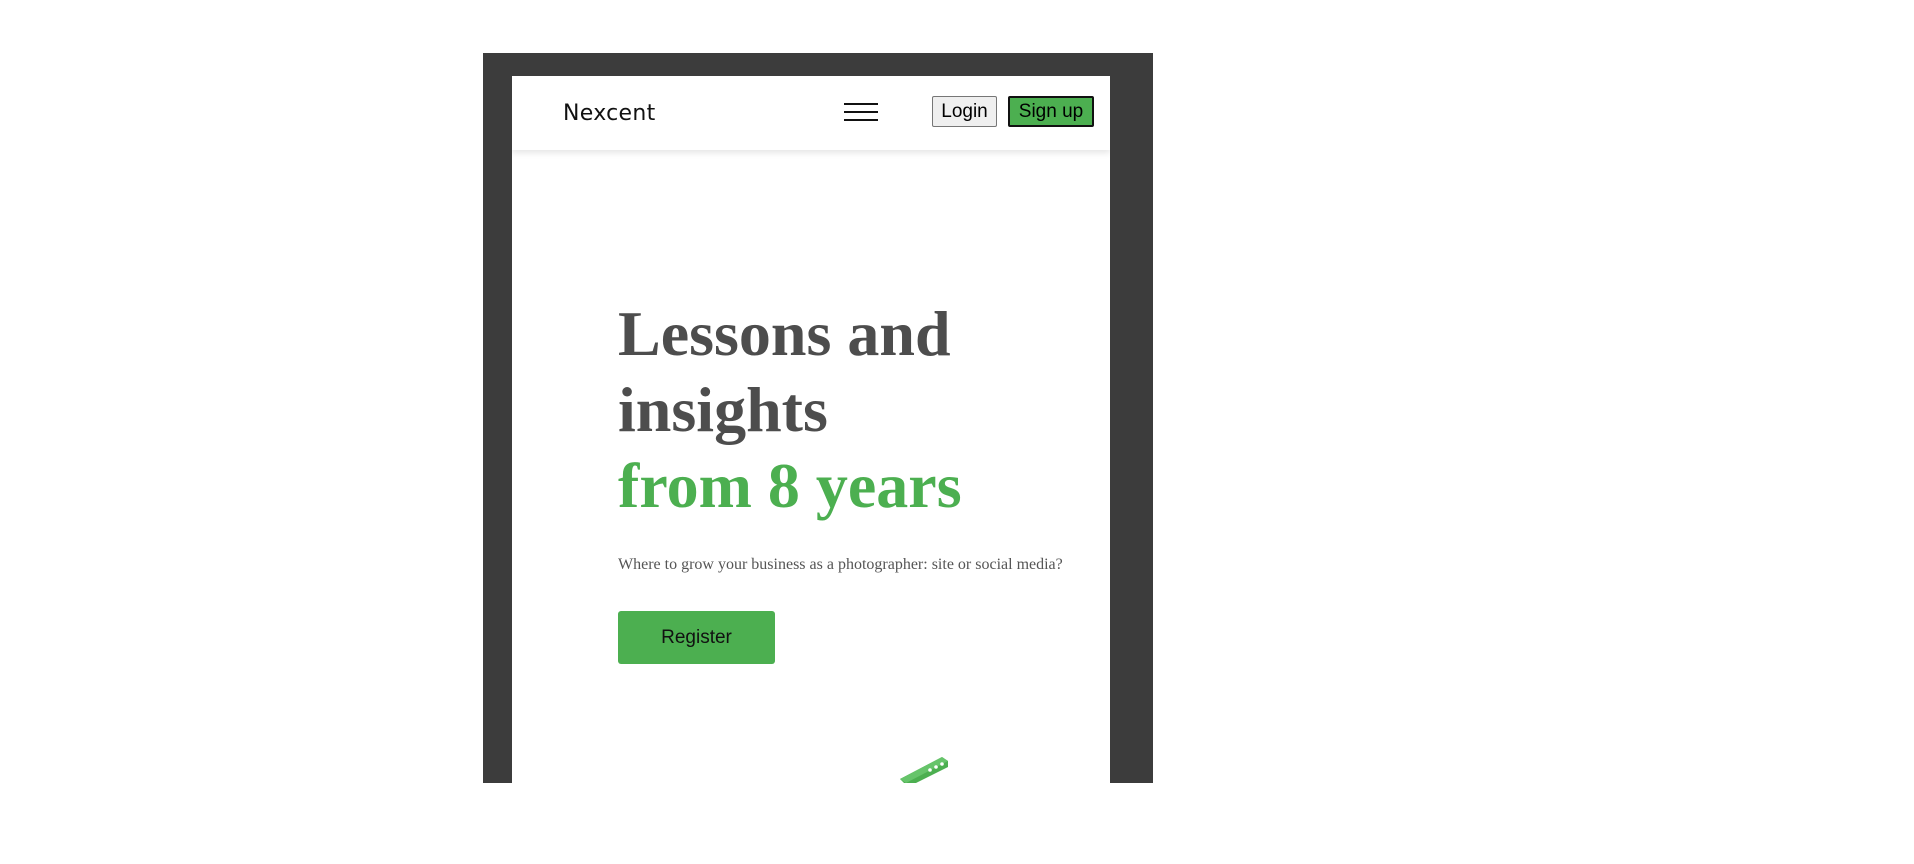  Describe the element at coordinates (924, 770) in the screenshot. I see `isometric-illustration` at that location.